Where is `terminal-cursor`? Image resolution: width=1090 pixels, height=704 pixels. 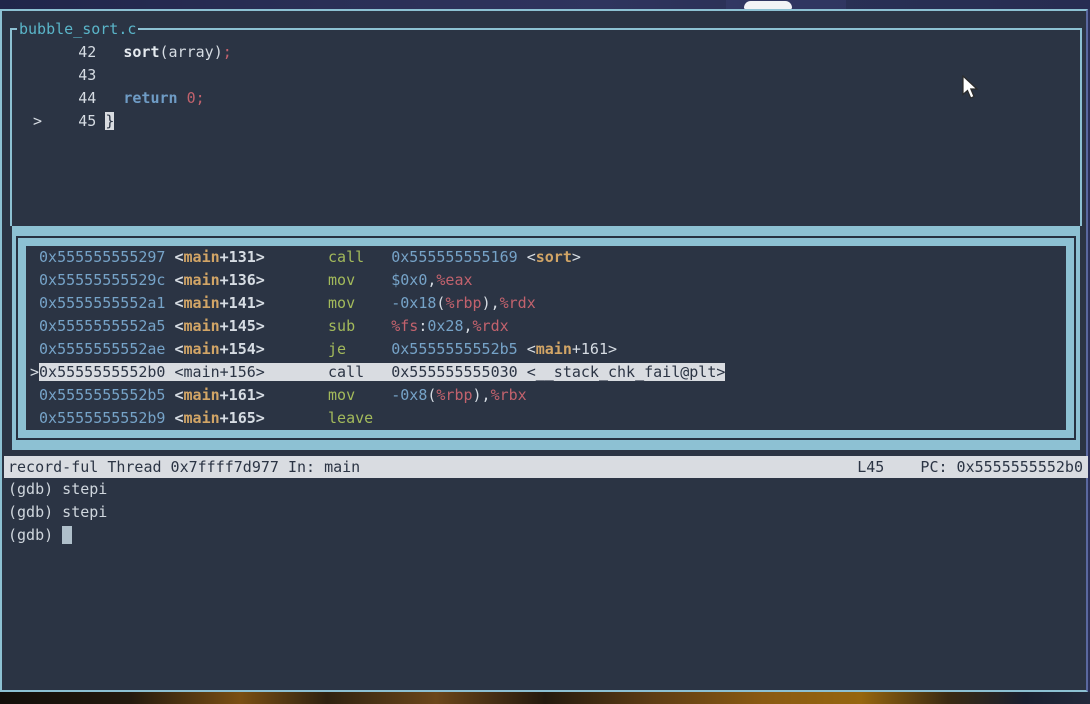 terminal-cursor is located at coordinates (67, 535).